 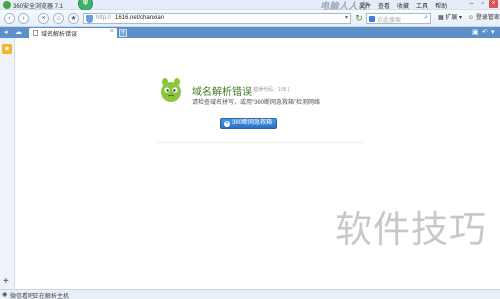 I want to click on plus-icon: +, so click(x=227, y=124).